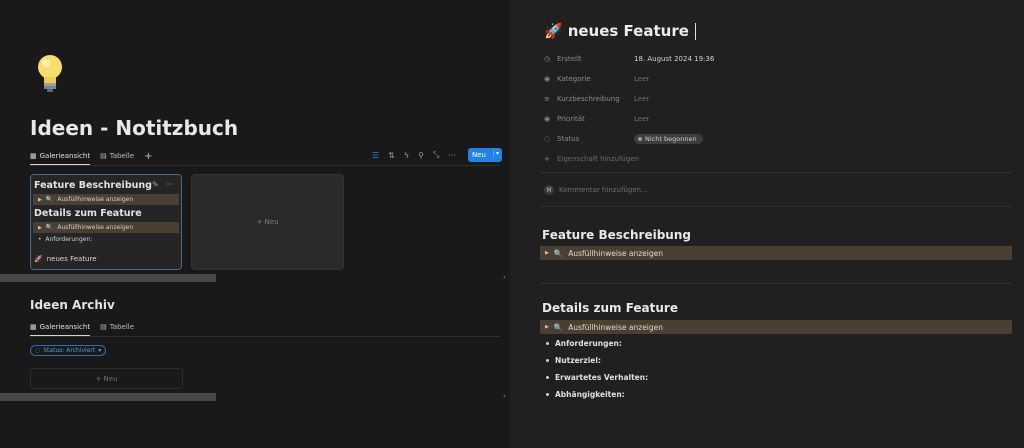 The height and width of the screenshot is (448, 1024). Describe the element at coordinates (562, 139) in the screenshot. I see `property-status: ◌ Status` at that location.